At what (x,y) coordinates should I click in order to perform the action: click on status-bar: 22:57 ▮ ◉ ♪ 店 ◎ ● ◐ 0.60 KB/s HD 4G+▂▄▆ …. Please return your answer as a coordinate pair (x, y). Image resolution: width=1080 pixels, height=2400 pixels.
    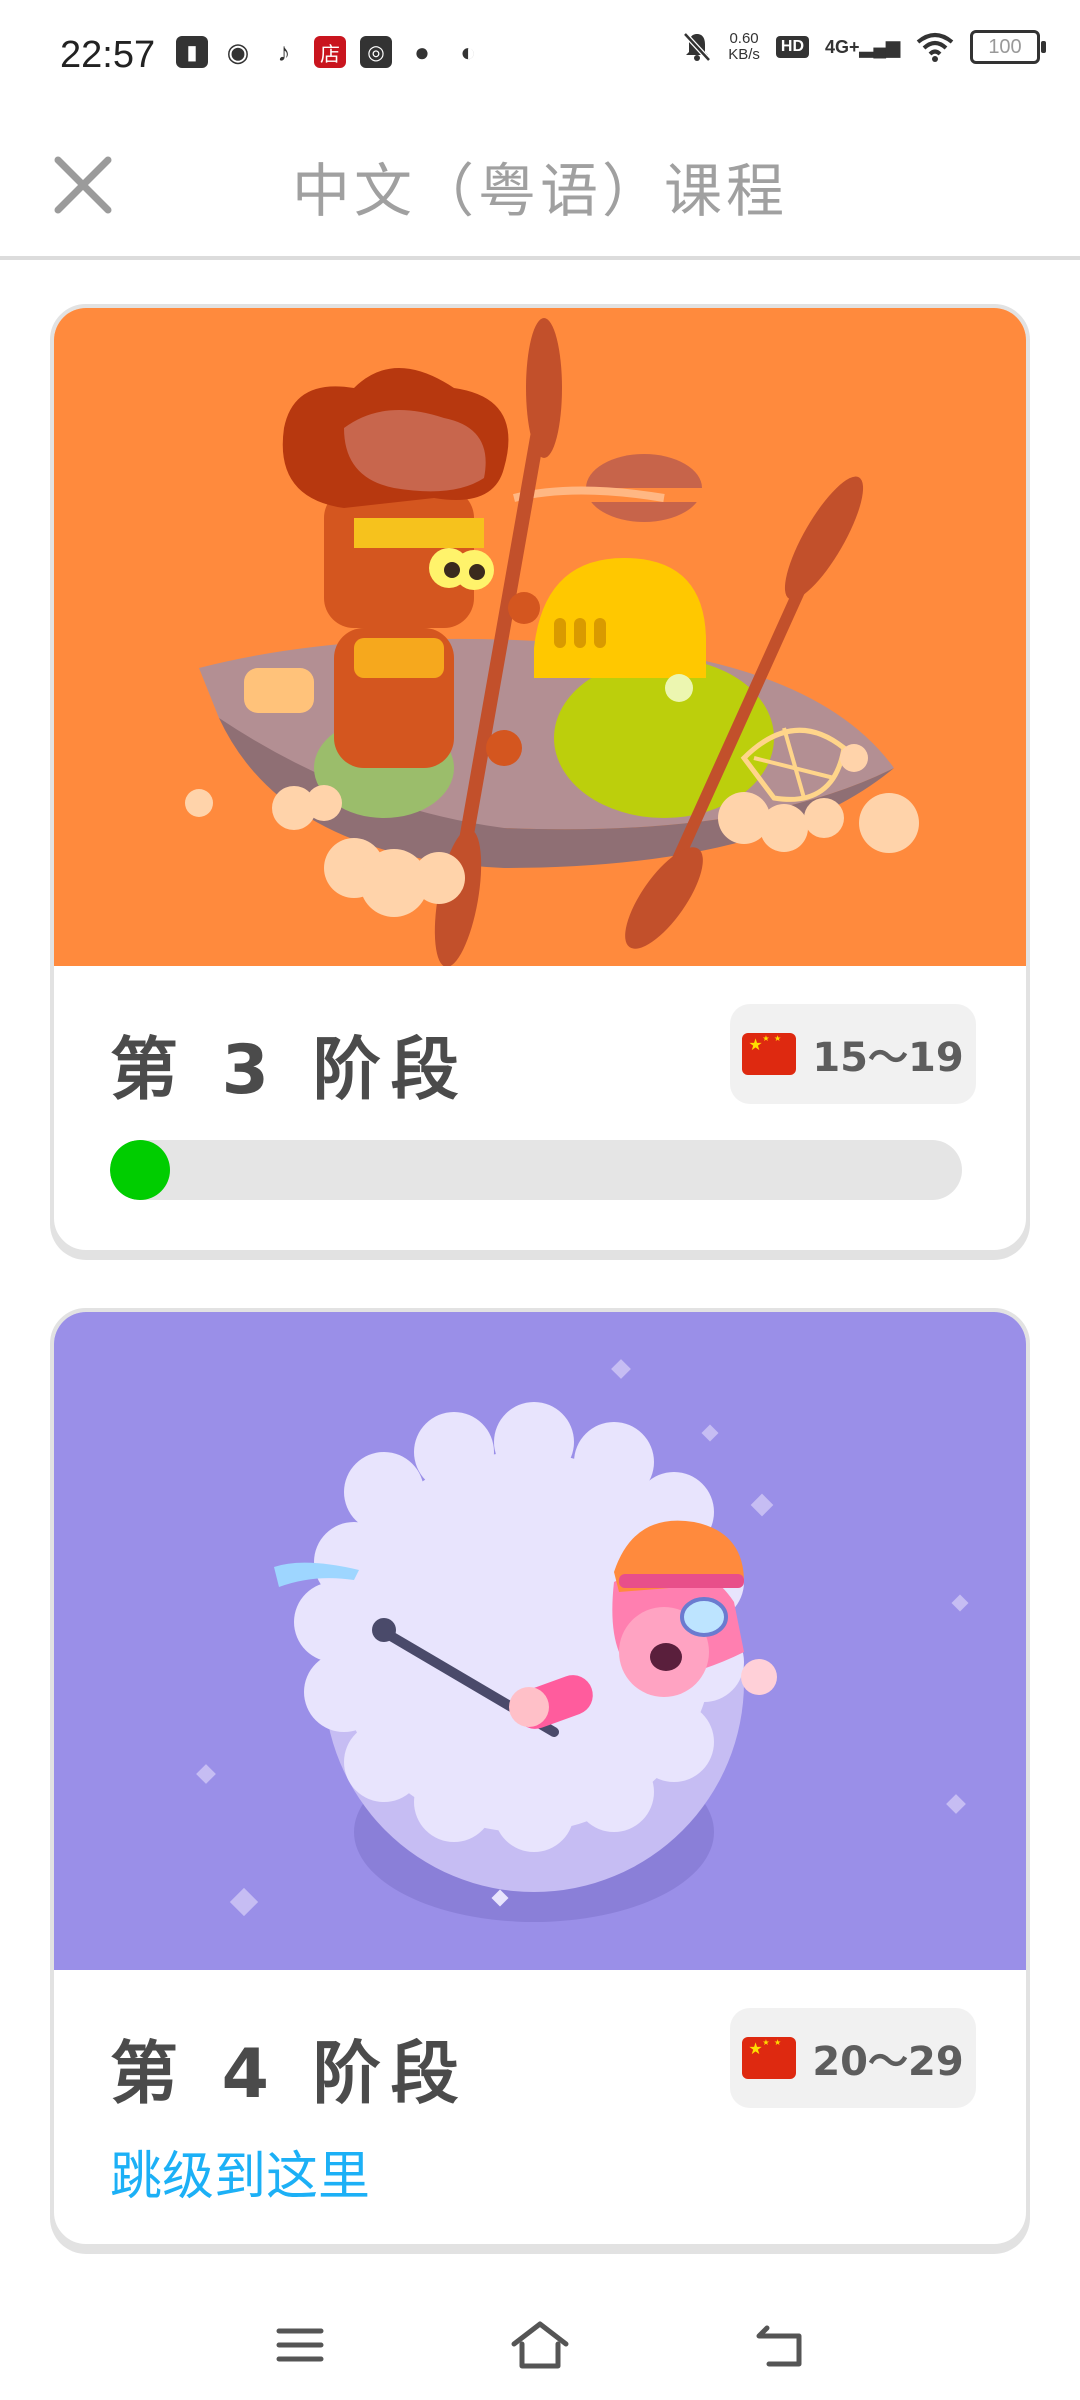
    Looking at the image, I should click on (540, 55).